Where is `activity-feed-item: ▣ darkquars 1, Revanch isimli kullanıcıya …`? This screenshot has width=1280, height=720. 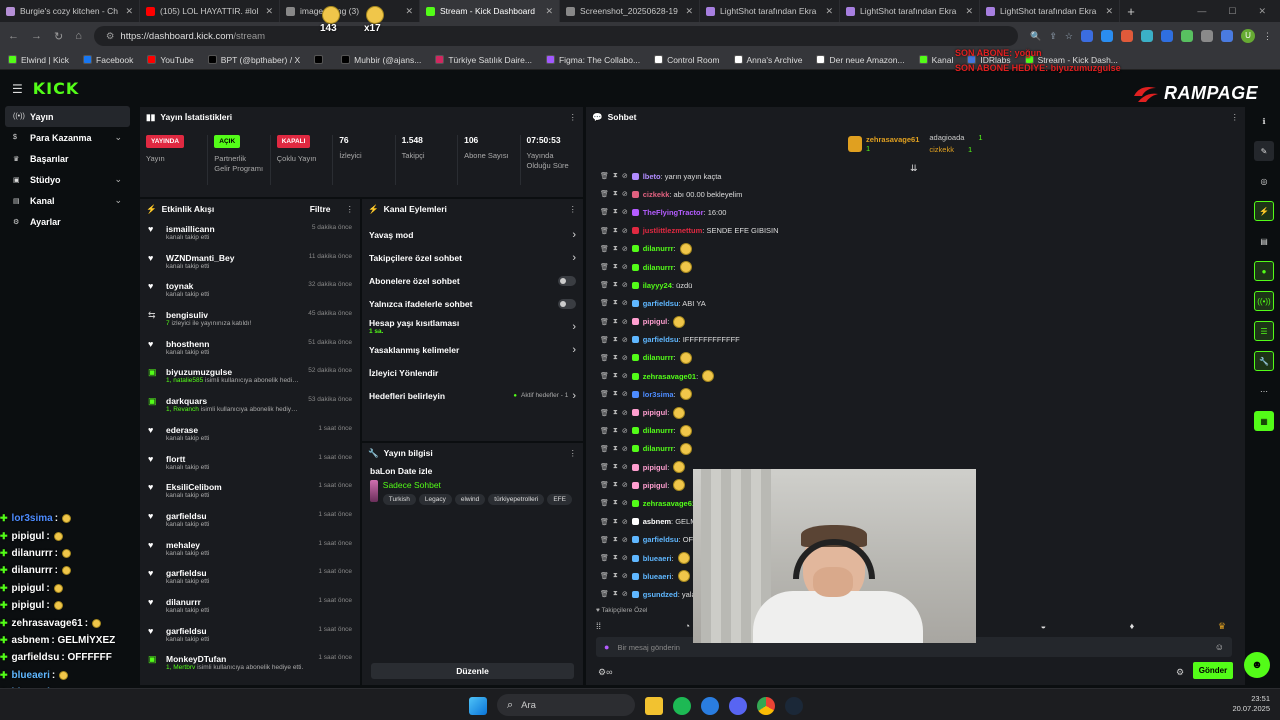
activity-feed-item: ▣ darkquars 1, Revanch isimli kullanıcıya … is located at coordinates (250, 407).